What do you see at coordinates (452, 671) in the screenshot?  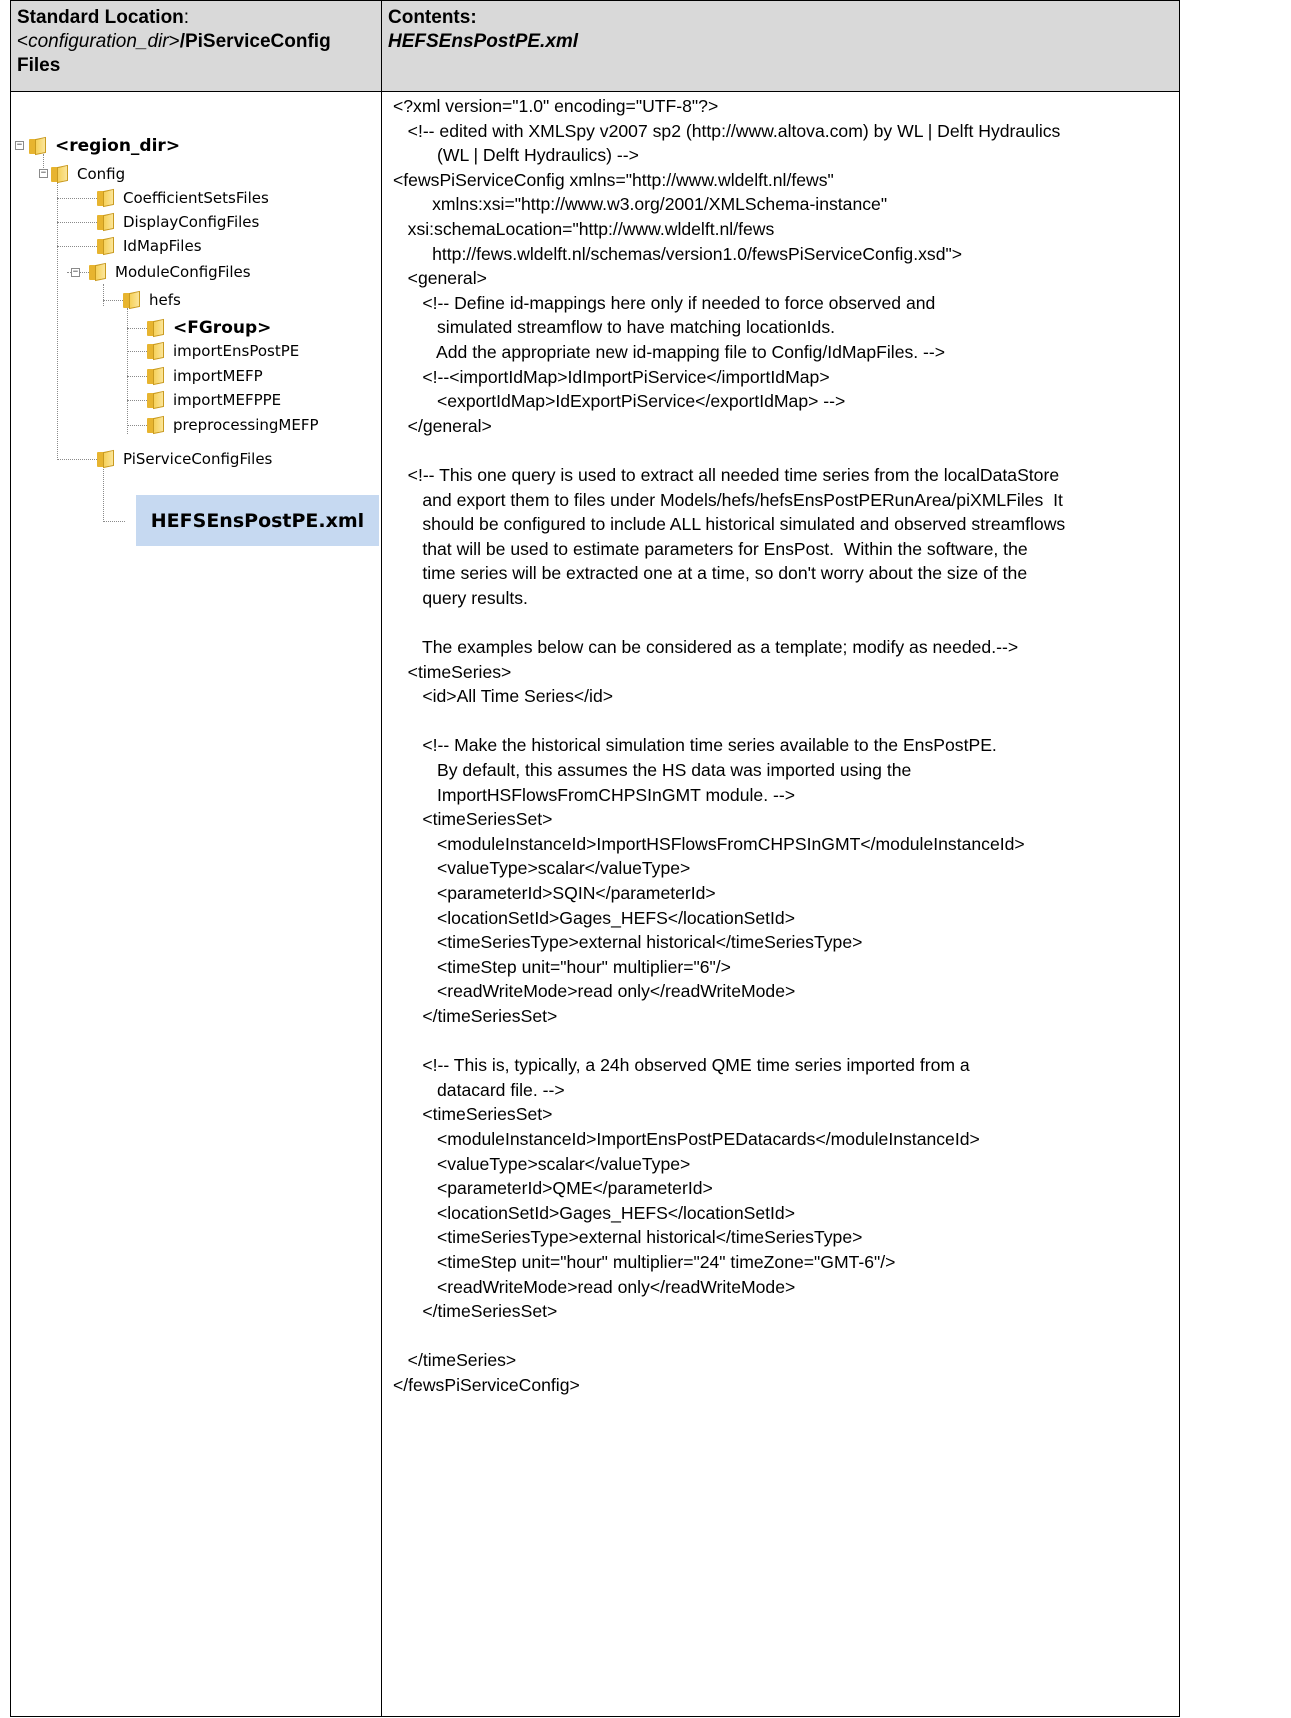 I see `code-line: <timeSeries>` at bounding box center [452, 671].